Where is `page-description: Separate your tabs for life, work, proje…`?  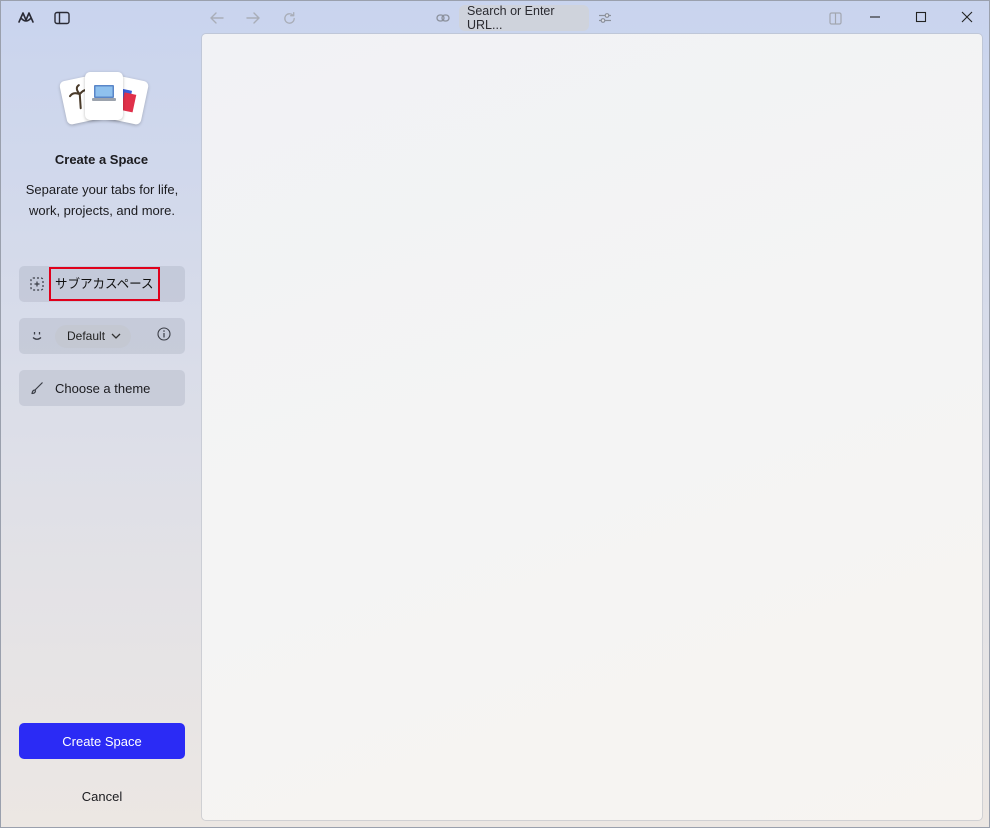
page-description: Separate your tabs for life, work, proje… is located at coordinates (102, 200).